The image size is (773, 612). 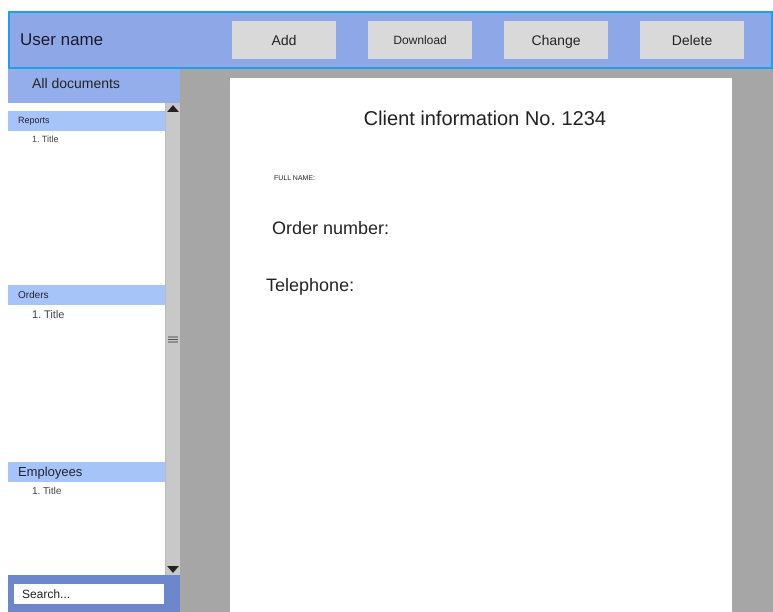 I want to click on scroll-up-icon, so click(x=173, y=108).